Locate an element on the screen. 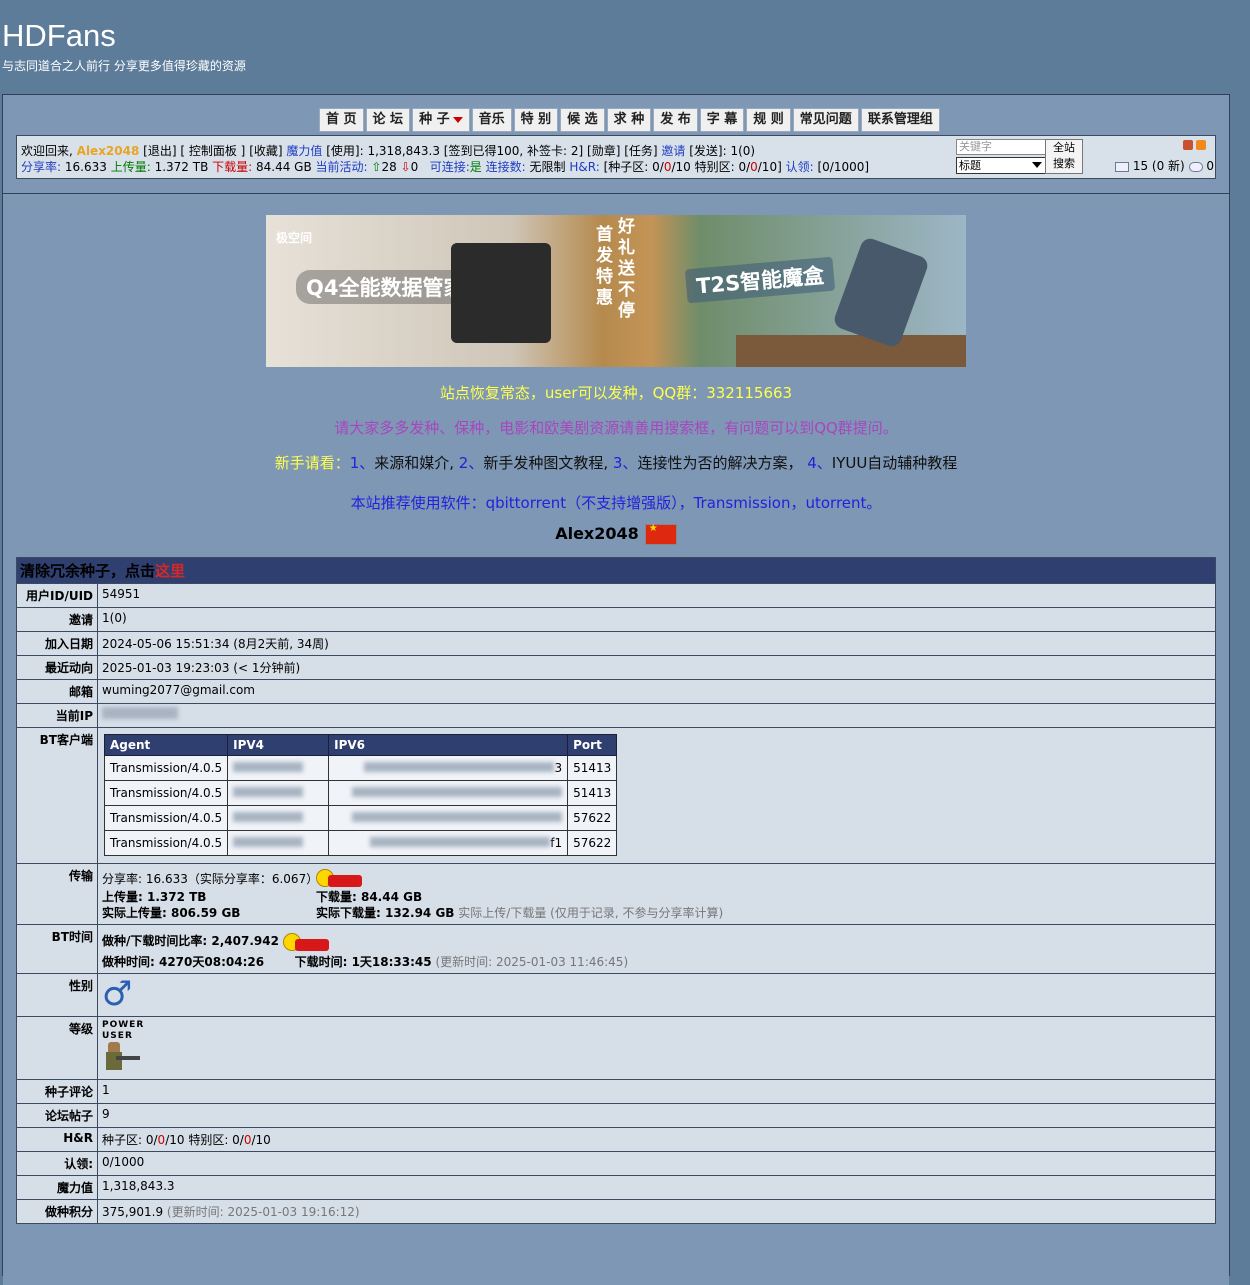 The height and width of the screenshot is (1285, 1250). ad-banner: 极空间 Q4全能数据管家 首发特惠 好礼送不停 T2S智能魔盒 is located at coordinates (616, 291).